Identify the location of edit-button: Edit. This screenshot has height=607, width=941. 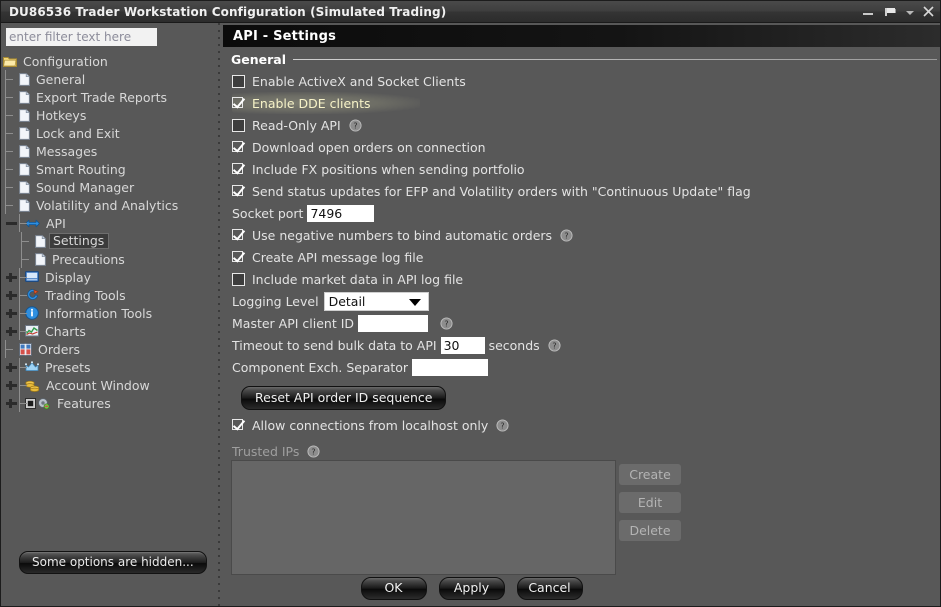
(650, 502).